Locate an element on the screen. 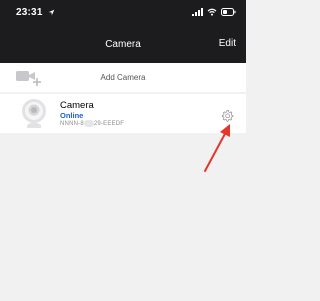 This screenshot has height=301, width=320. status-time: 23:31 is located at coordinates (35, 12).